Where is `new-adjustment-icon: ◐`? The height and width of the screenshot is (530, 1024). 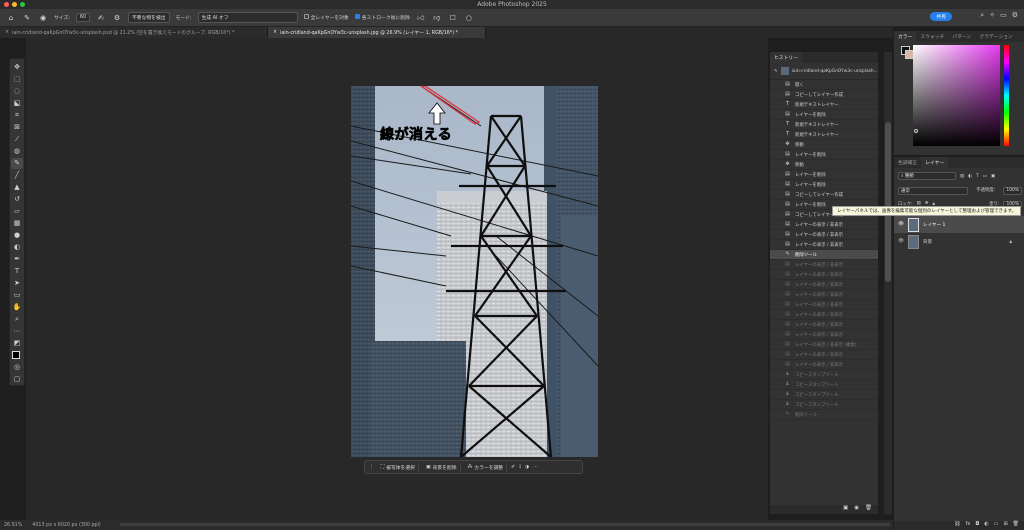
new-adjustment-icon: ◐ is located at coordinates (986, 525).